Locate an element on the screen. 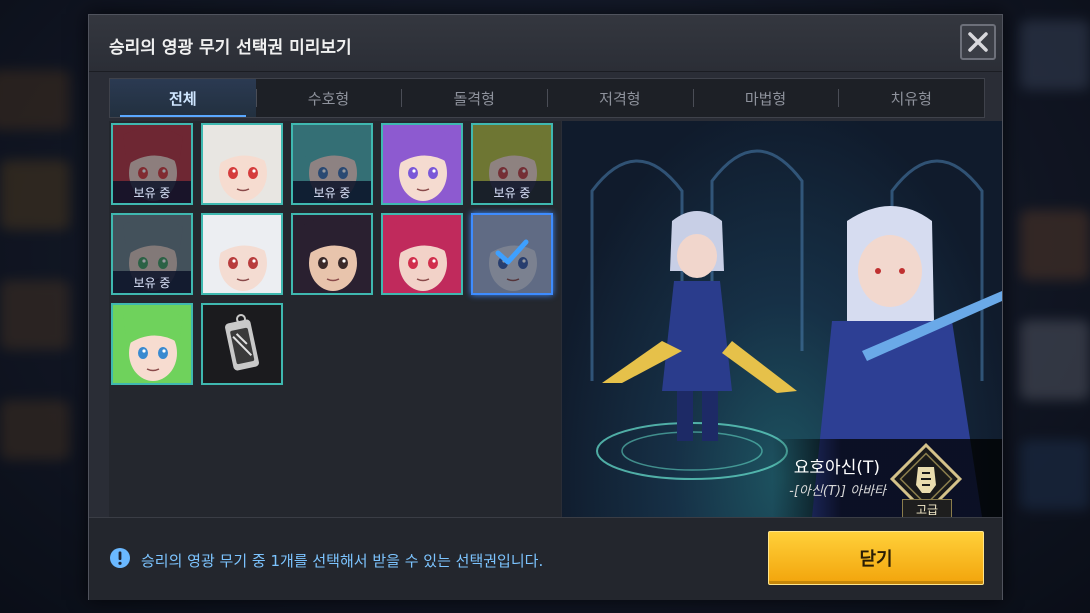 The width and height of the screenshot is (1090, 613). info-icon is located at coordinates (120, 558).